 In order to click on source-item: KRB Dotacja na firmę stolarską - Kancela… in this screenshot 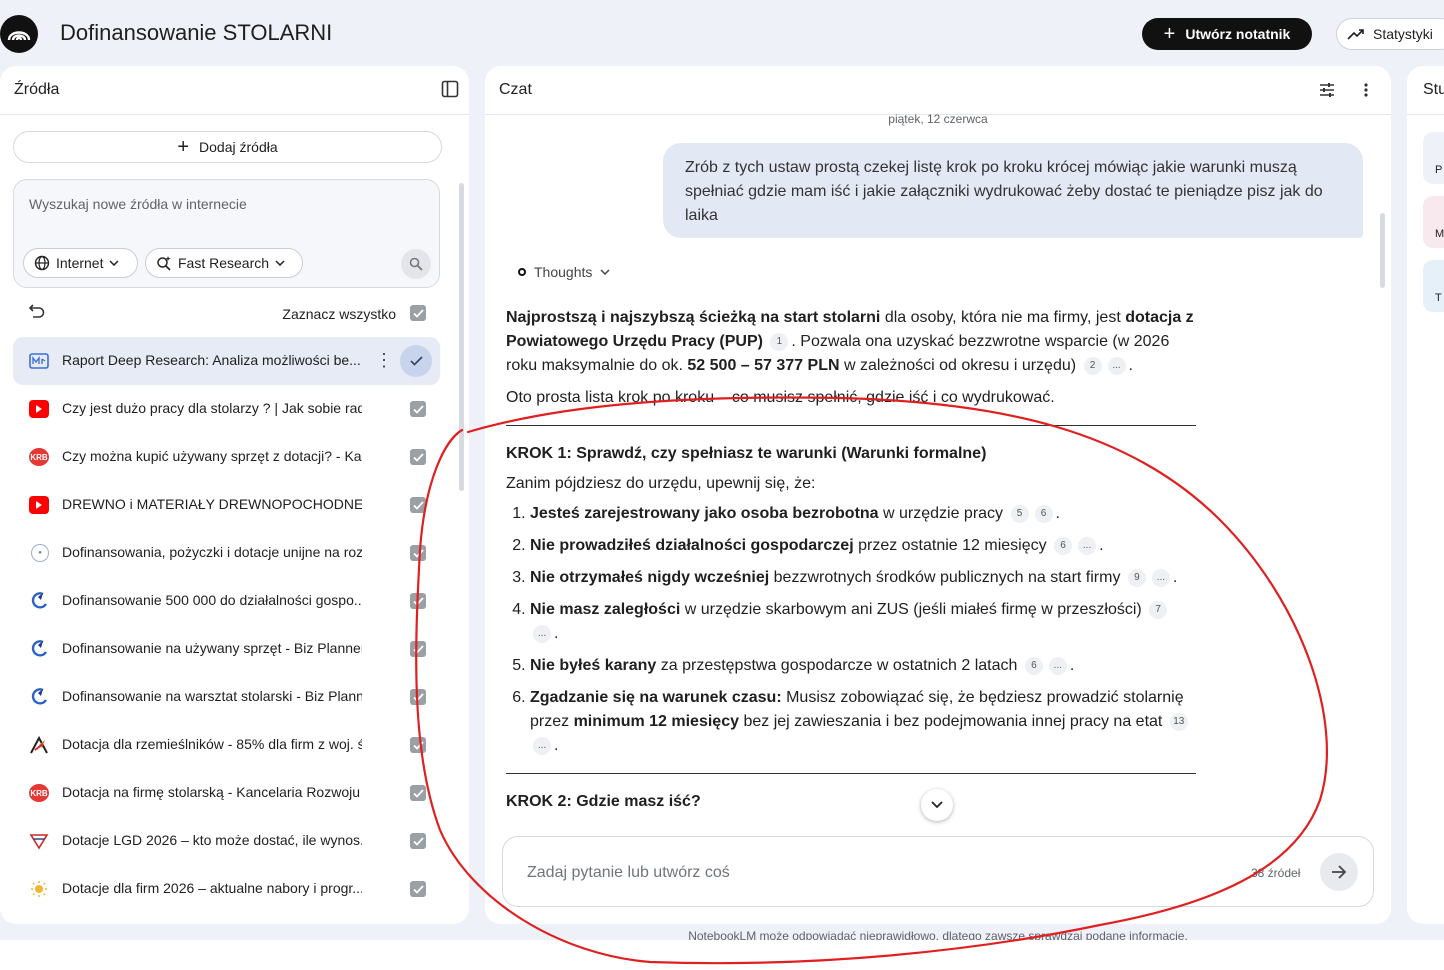, I will do `click(226, 793)`.